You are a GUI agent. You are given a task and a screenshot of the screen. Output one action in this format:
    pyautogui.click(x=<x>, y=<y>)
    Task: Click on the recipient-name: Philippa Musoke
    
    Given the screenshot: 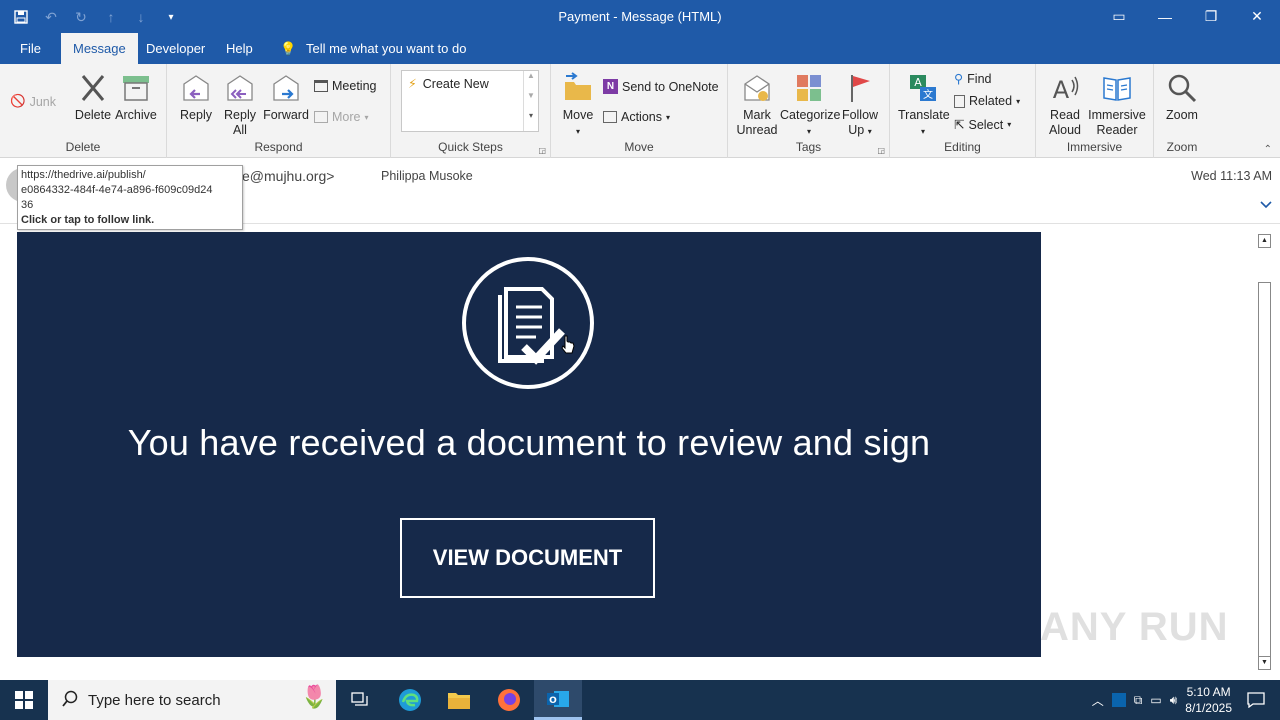 What is the action you would take?
    pyautogui.click(x=427, y=176)
    